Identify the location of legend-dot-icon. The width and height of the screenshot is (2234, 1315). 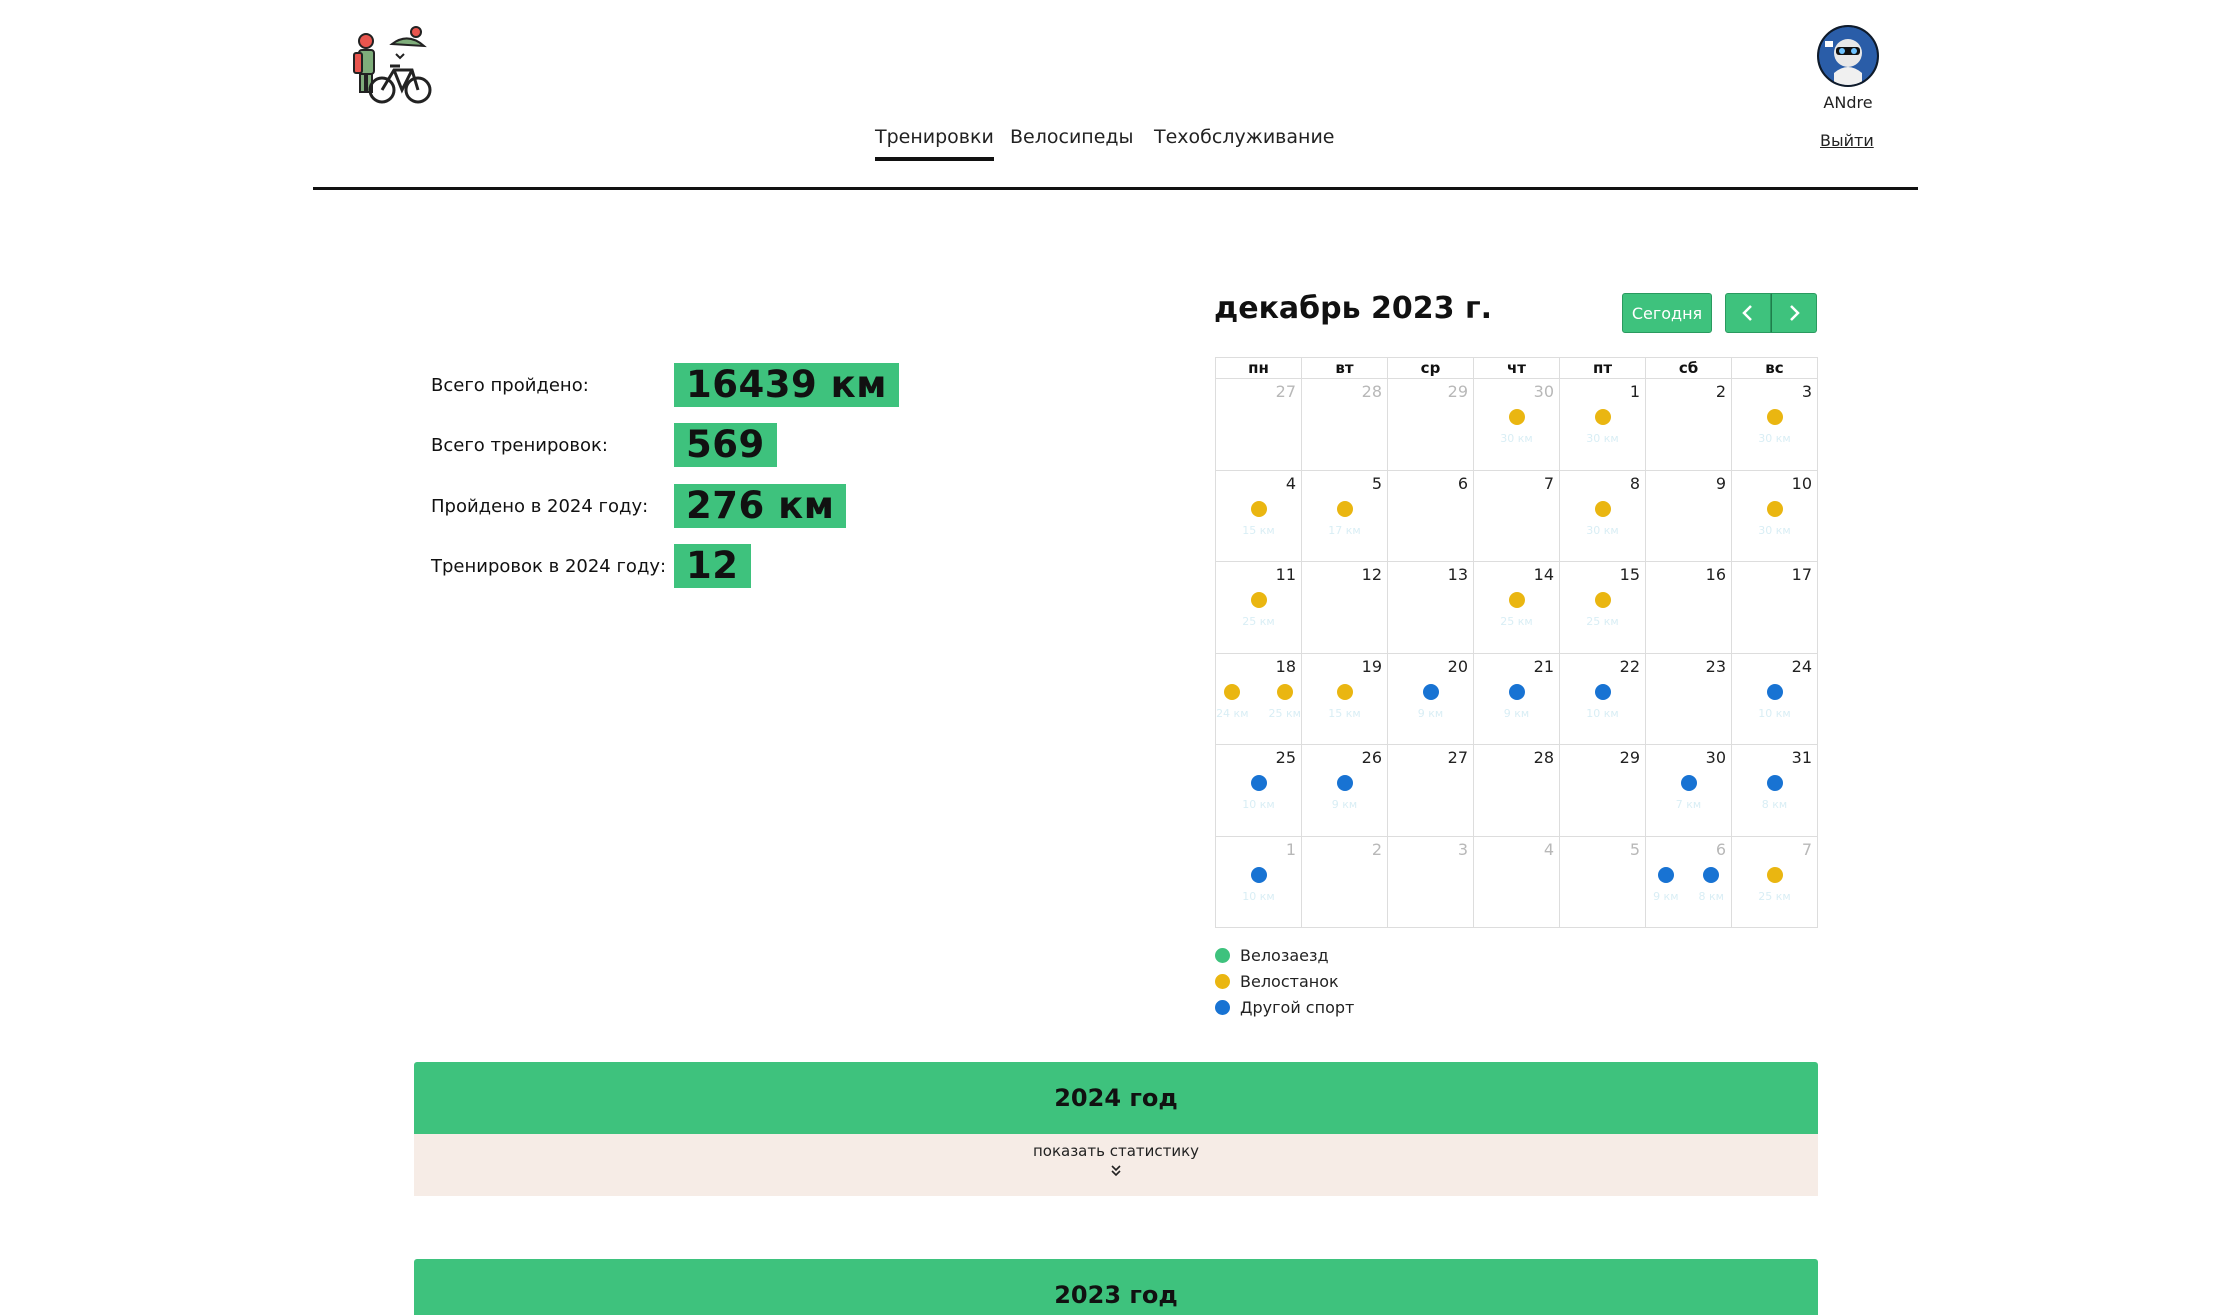
(1222, 955).